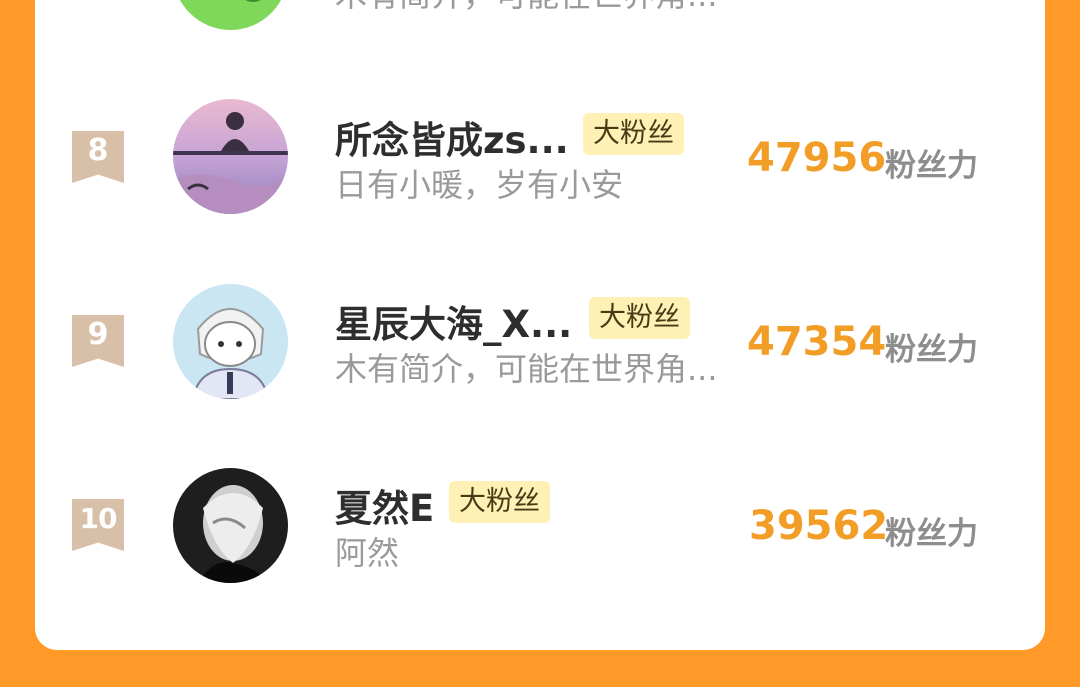 The height and width of the screenshot is (687, 1080). I want to click on rank-ribbon-badge: 10, so click(98, 525).